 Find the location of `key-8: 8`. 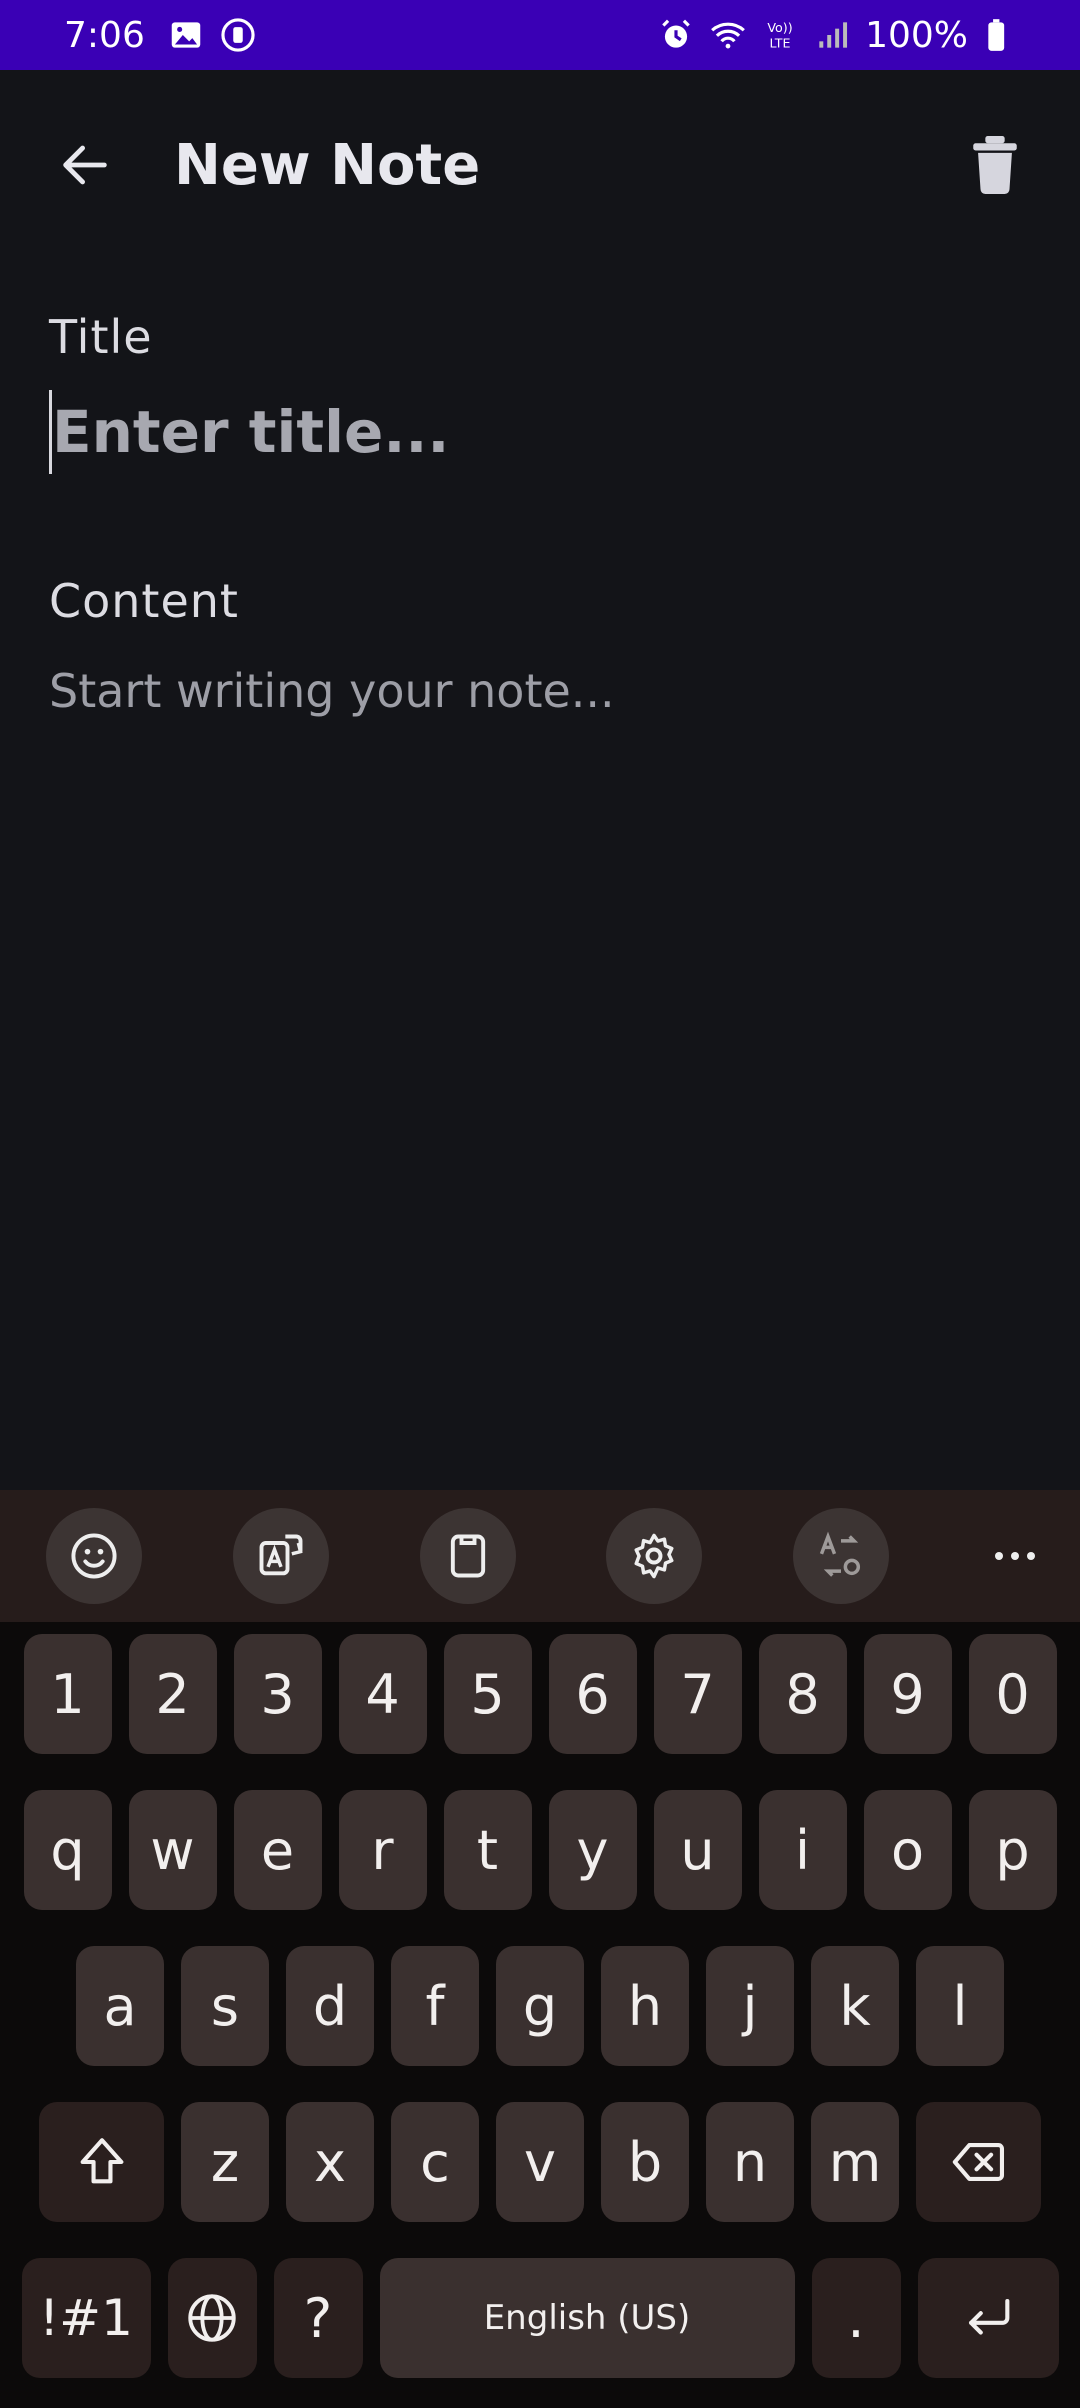

key-8: 8 is located at coordinates (802, 1694).